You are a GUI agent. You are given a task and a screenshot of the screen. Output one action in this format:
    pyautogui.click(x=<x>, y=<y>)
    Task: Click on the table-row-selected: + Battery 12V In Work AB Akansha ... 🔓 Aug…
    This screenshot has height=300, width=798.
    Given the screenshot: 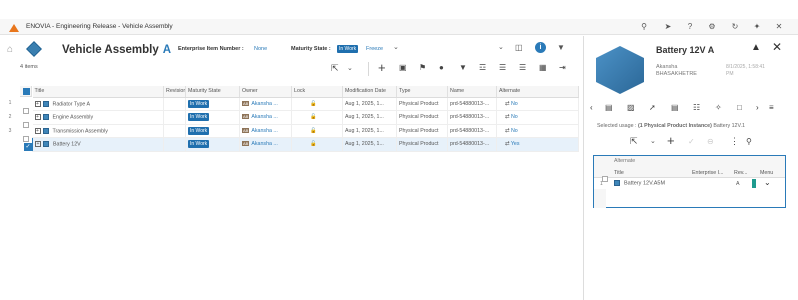 What is the action you would take?
    pyautogui.click(x=305, y=144)
    